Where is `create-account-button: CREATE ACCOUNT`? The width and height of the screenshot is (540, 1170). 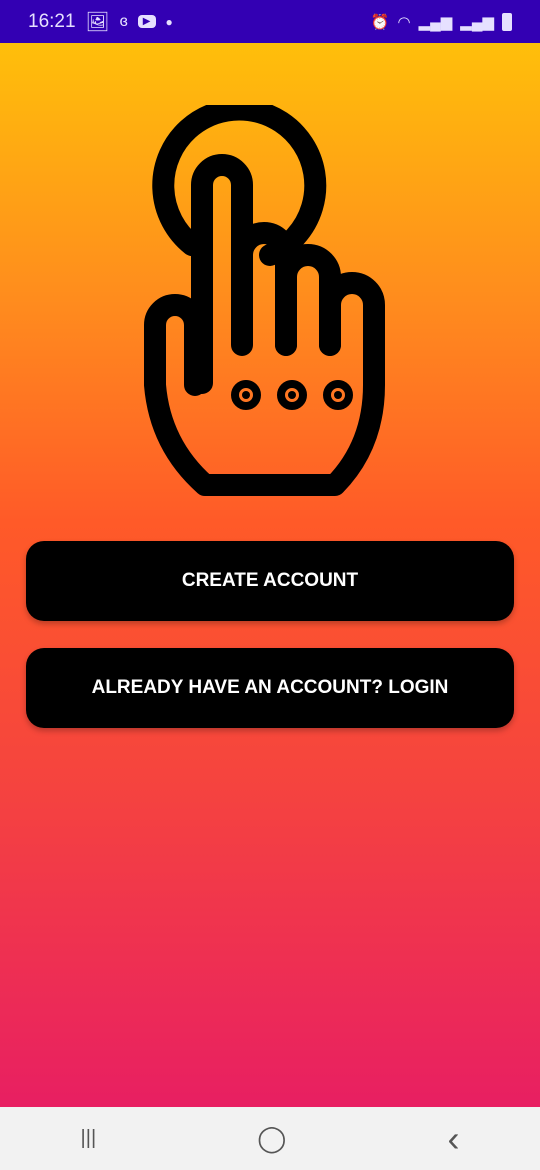
create-account-button: CREATE ACCOUNT is located at coordinates (270, 581).